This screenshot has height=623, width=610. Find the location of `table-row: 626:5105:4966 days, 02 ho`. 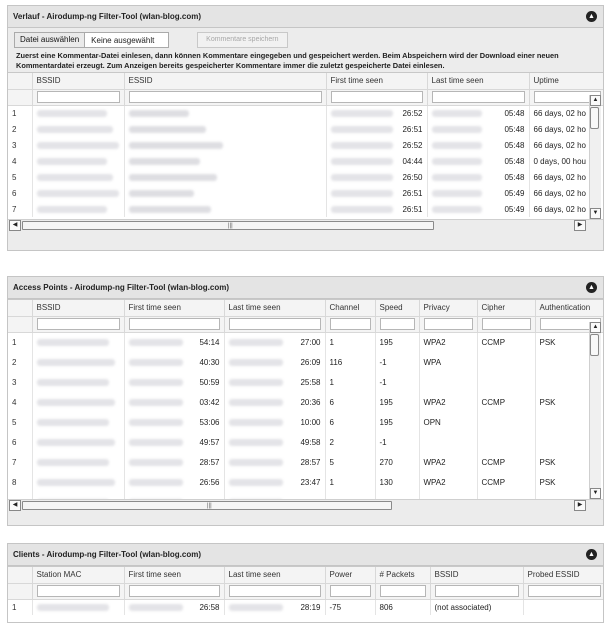

table-row: 626:5105:4966 days, 02 ho is located at coordinates (305, 193).